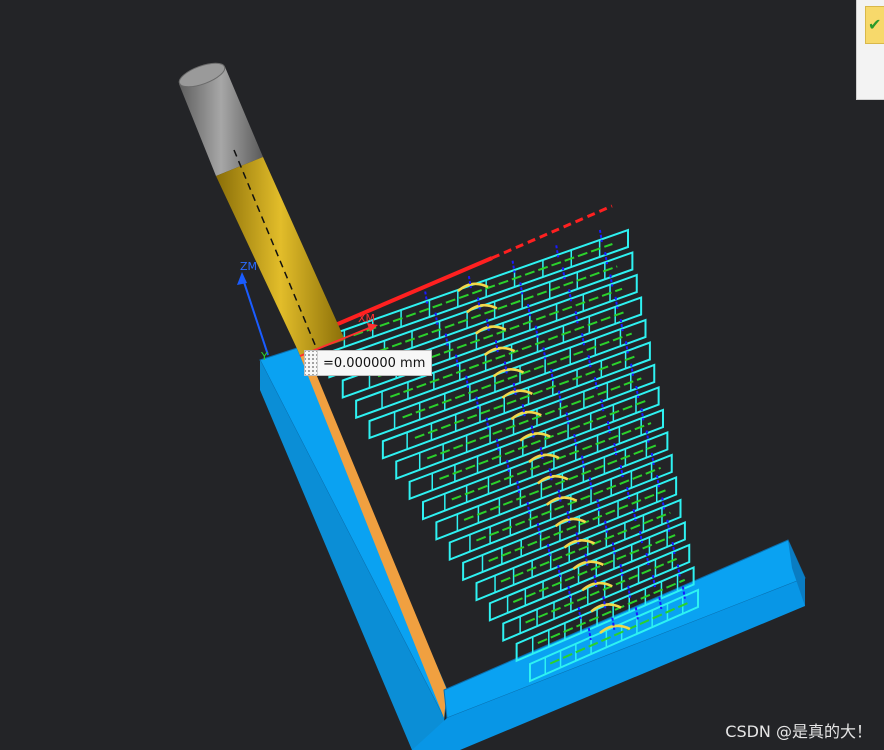  What do you see at coordinates (870, 50) in the screenshot?
I see `dialog-corner-panel: ✔` at bounding box center [870, 50].